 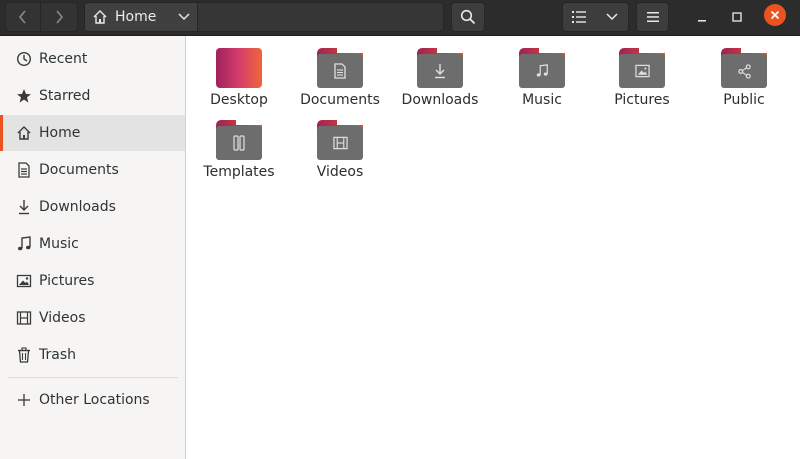 I want to click on template-icon, so click(x=239, y=143).